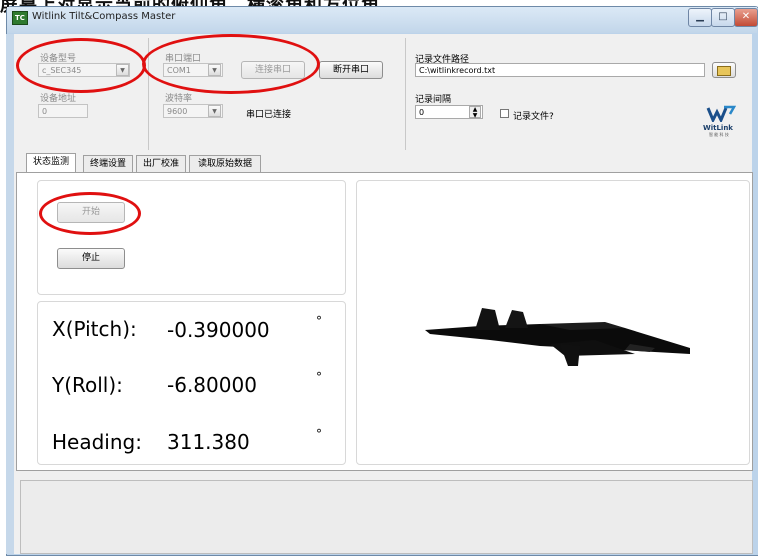 This screenshot has width=758, height=556. Describe the element at coordinates (191, 237) in the screenshot. I see `control-panel` at that location.